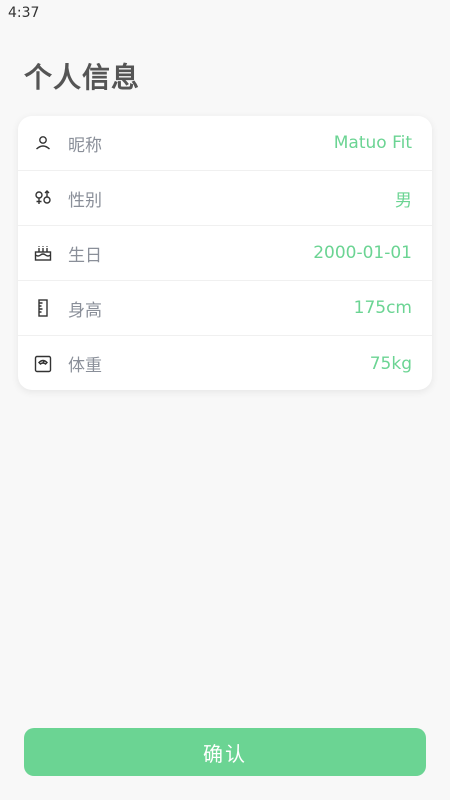 The image size is (450, 800). I want to click on gender-row: 性别 男, so click(225, 198).